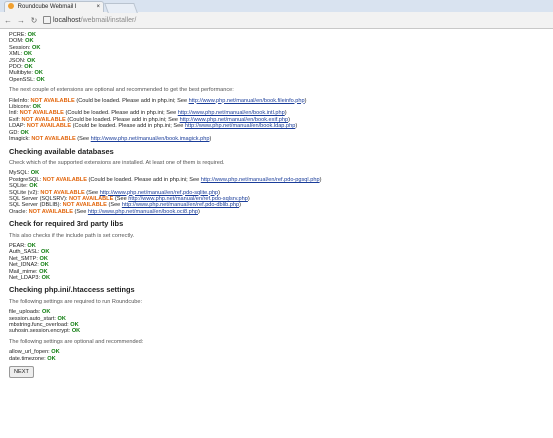 Image resolution: width=553 pixels, height=438 pixels. Describe the element at coordinates (21, 107) in the screenshot. I see `check-name: Libiconv:` at that location.